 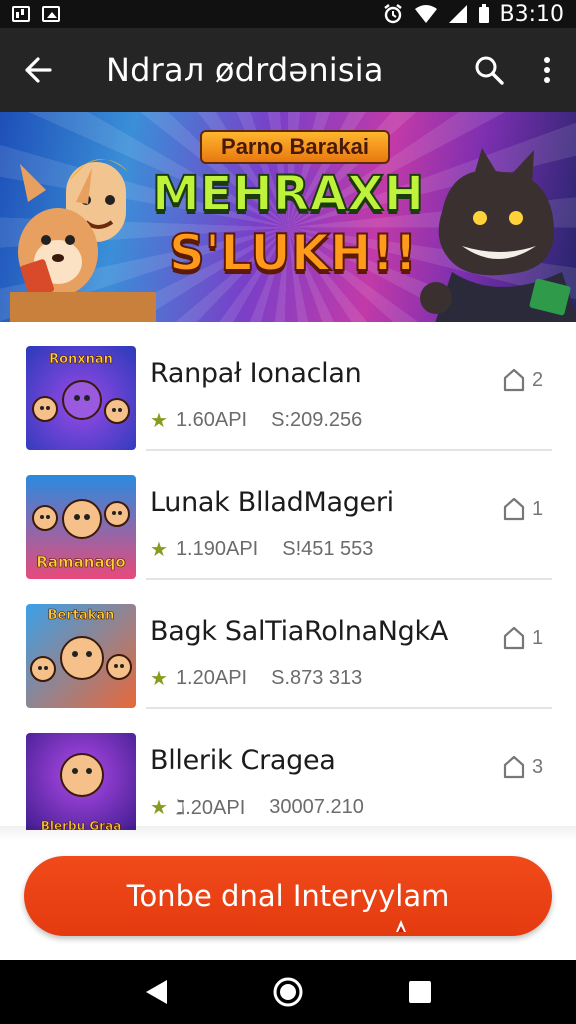 I want to click on nav-back-button, so click(x=156, y=992).